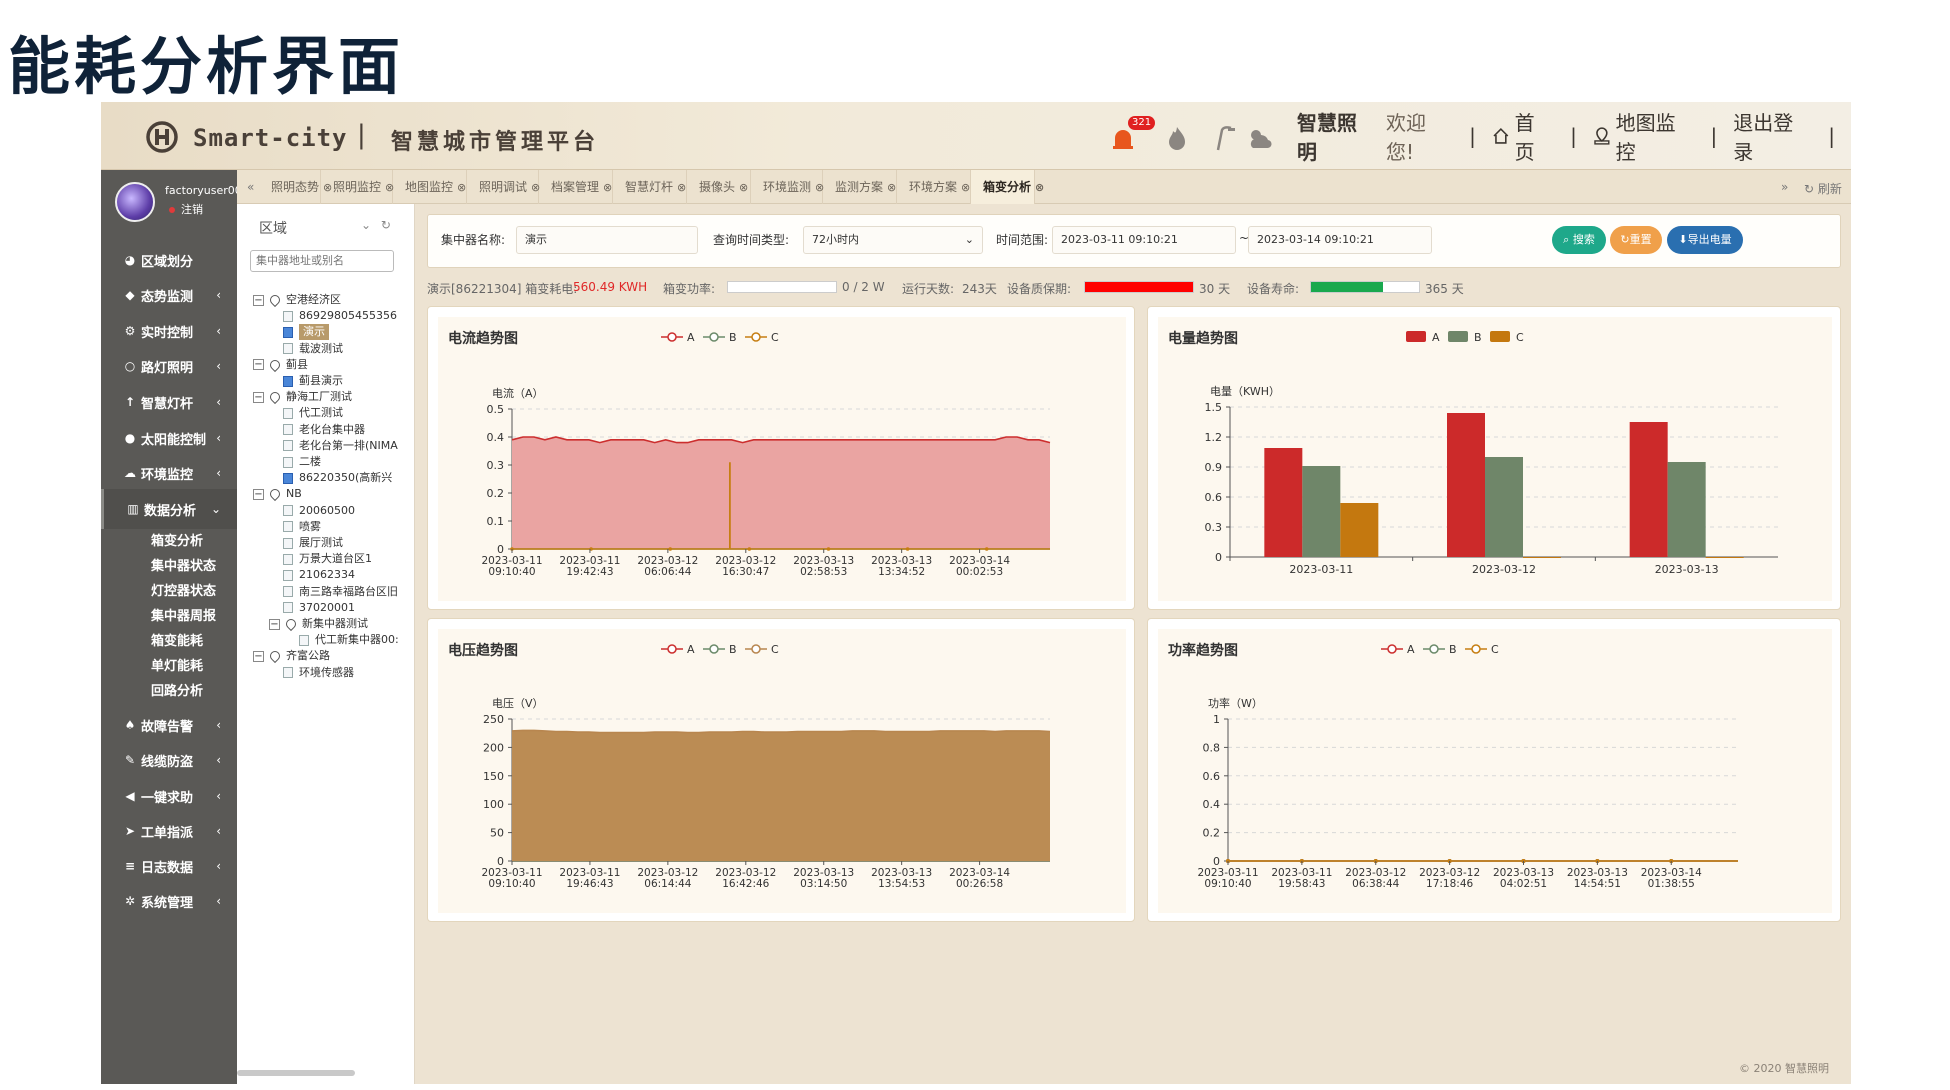 The width and height of the screenshot is (1950, 1090). I want to click on sidebar-item-6: ☁ 环境监控 ‹, so click(169, 473).